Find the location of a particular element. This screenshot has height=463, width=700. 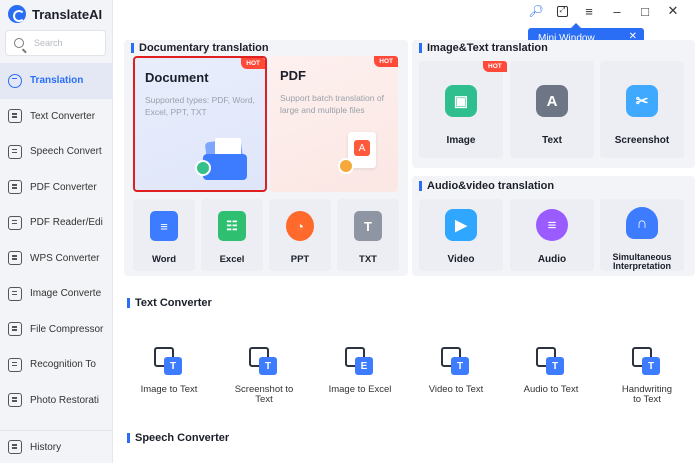

handwriting-to-text-icon: T is located at coordinates (647, 362).